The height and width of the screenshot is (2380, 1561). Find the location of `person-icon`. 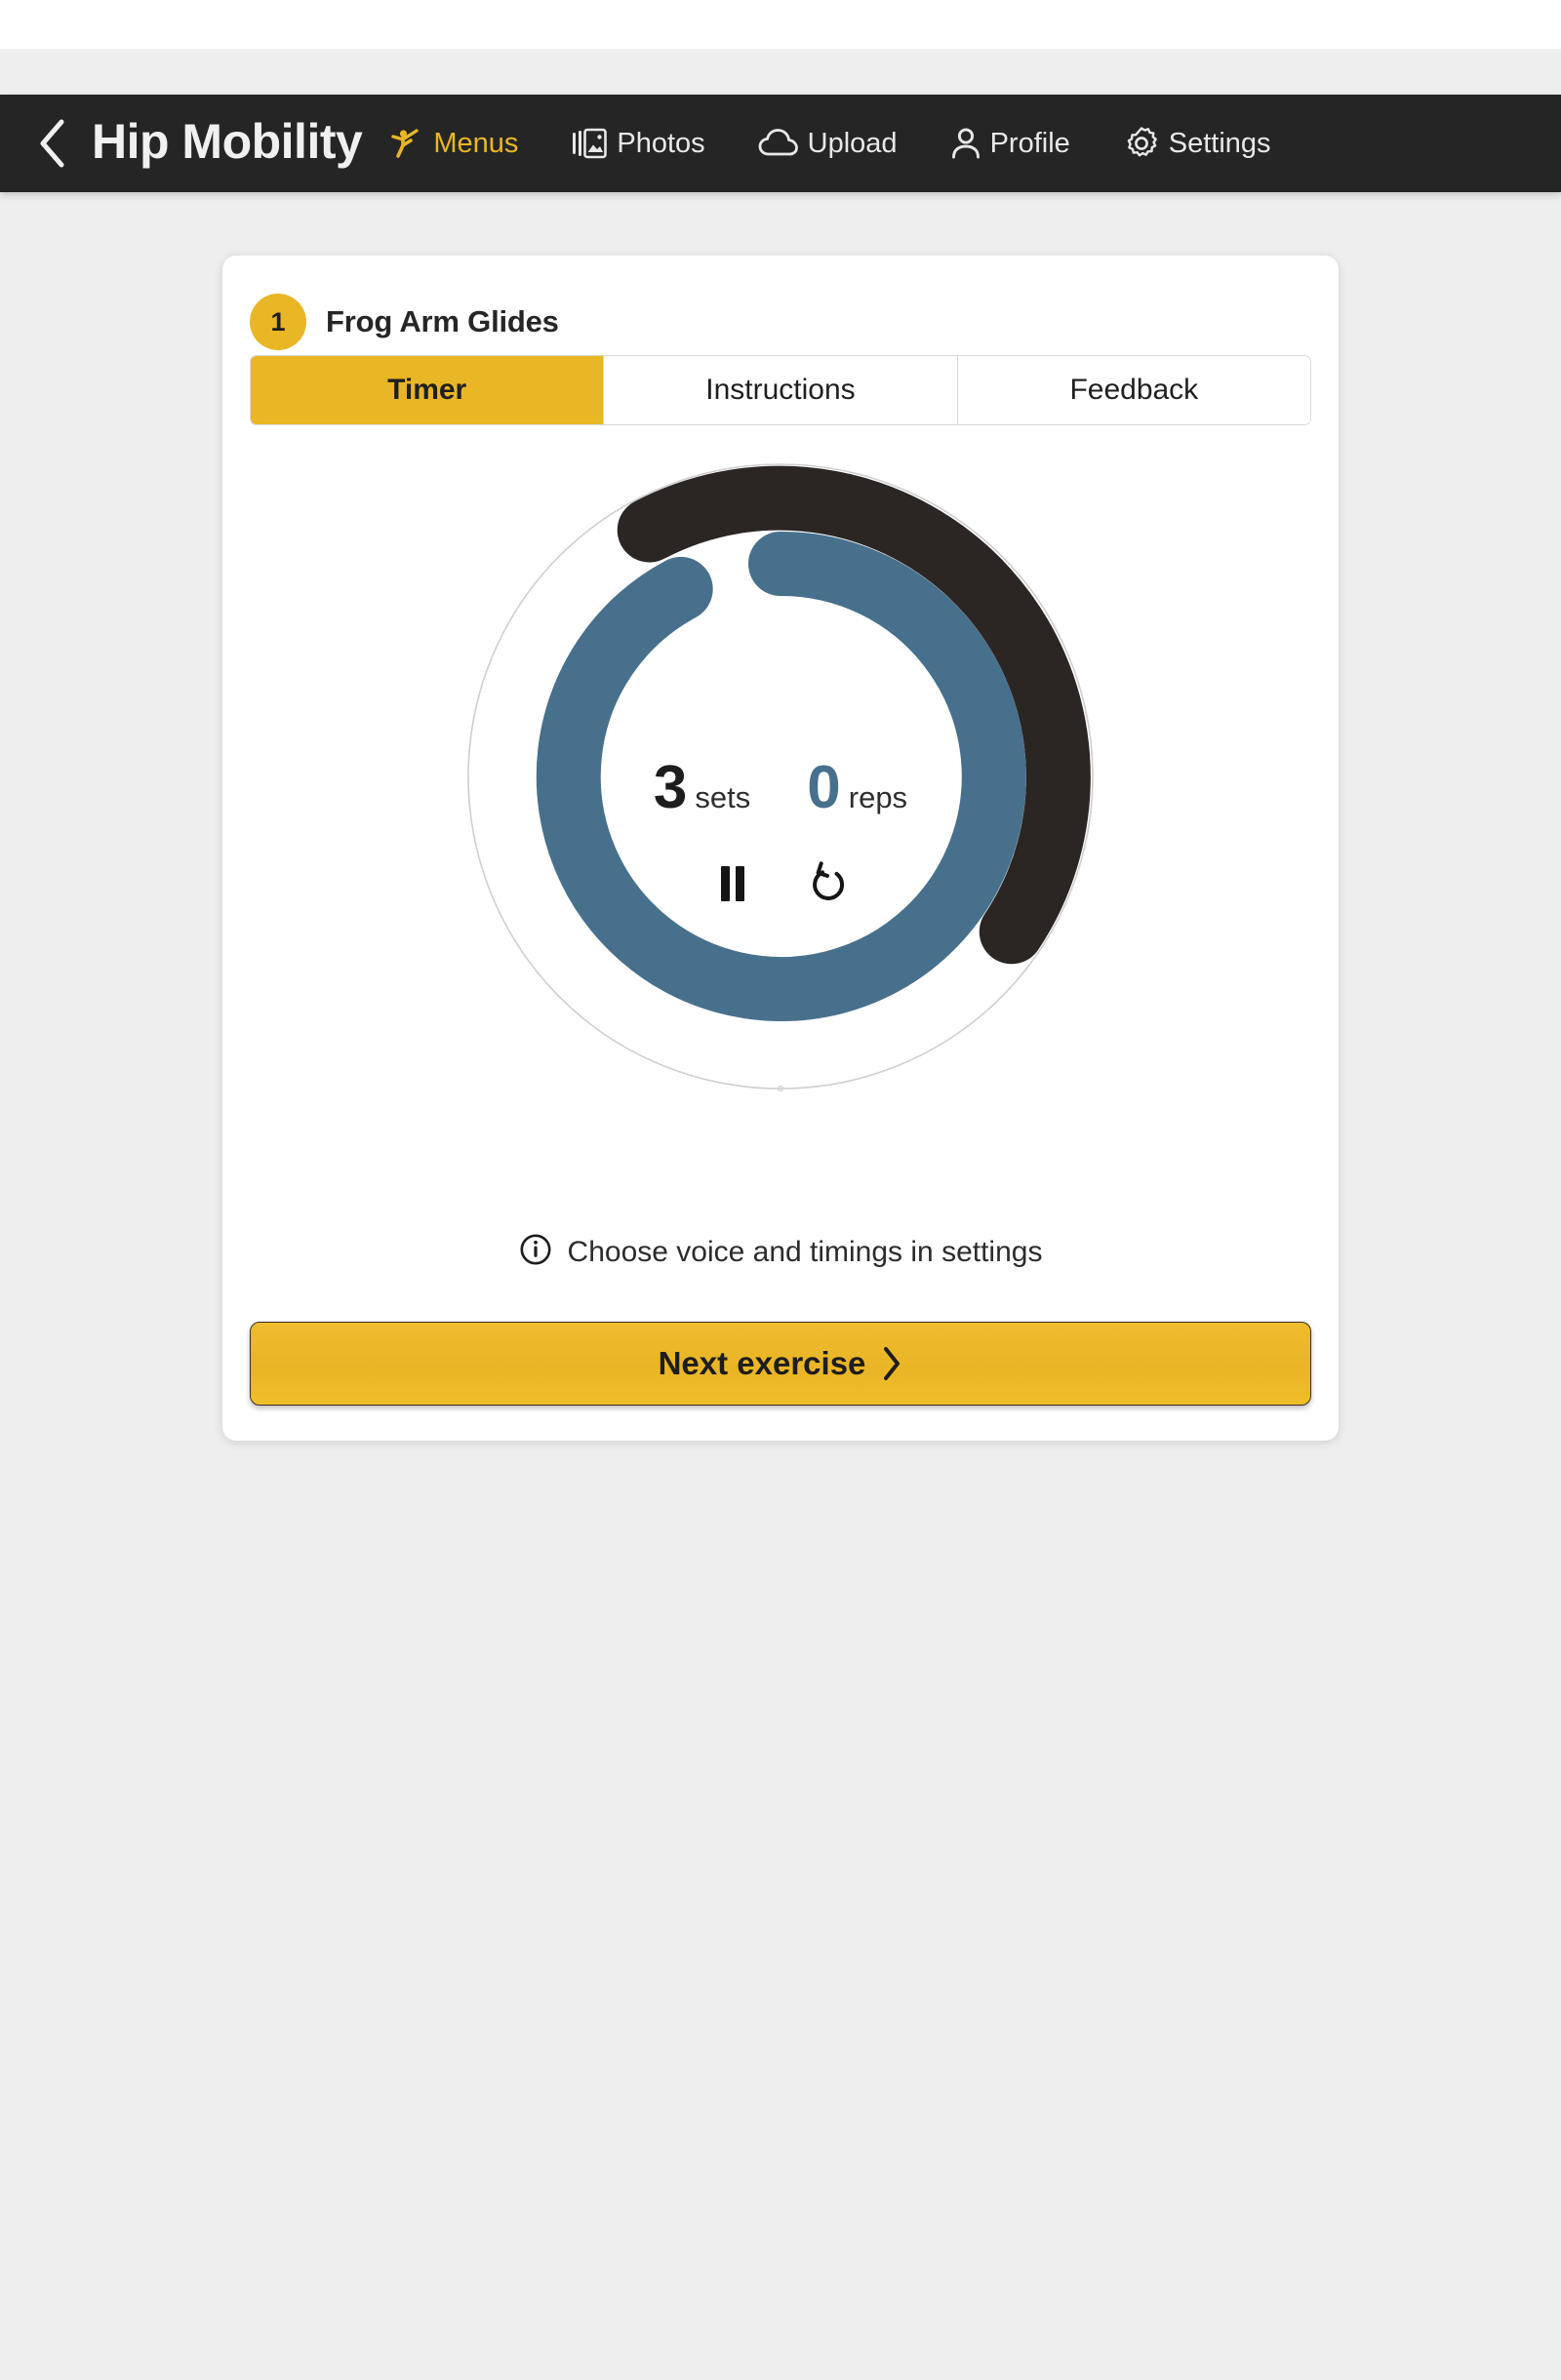

person-icon is located at coordinates (965, 143).